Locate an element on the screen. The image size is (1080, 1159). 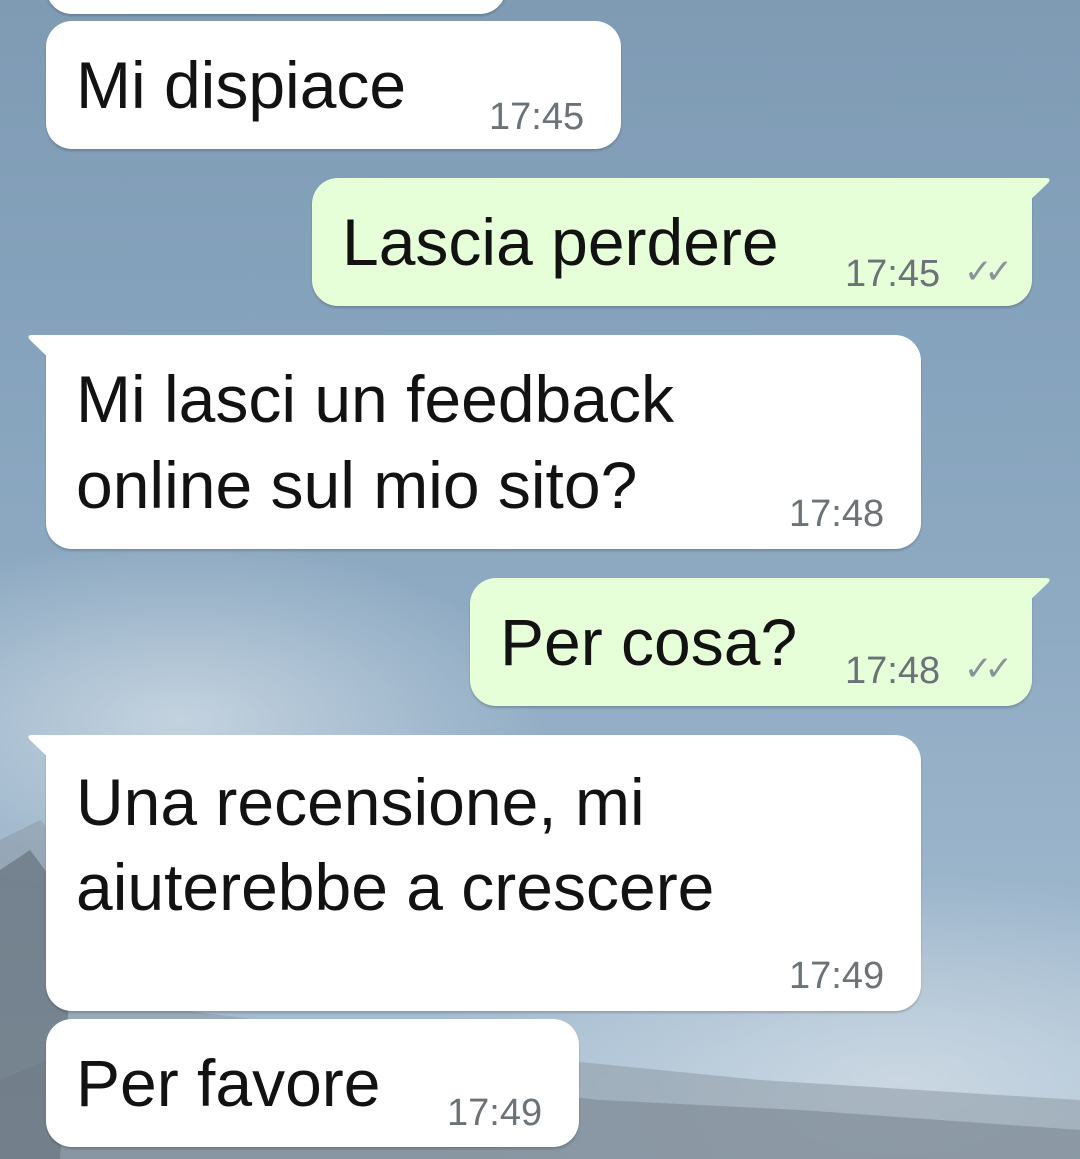
message-bubble-outgoing: Per cosa? 17:48 ✓✓ is located at coordinates (760, 642).